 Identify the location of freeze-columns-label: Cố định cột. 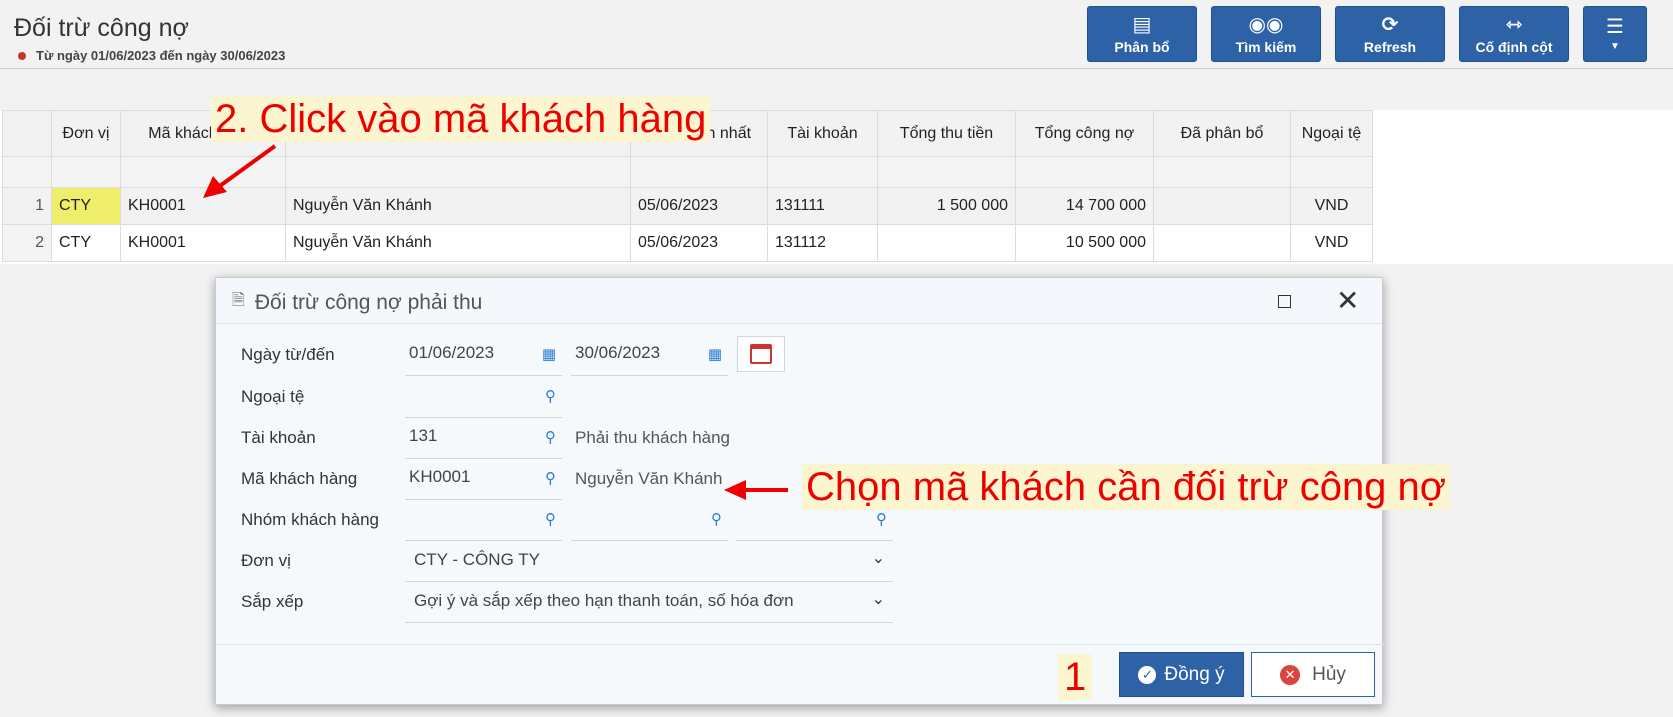
(1514, 46).